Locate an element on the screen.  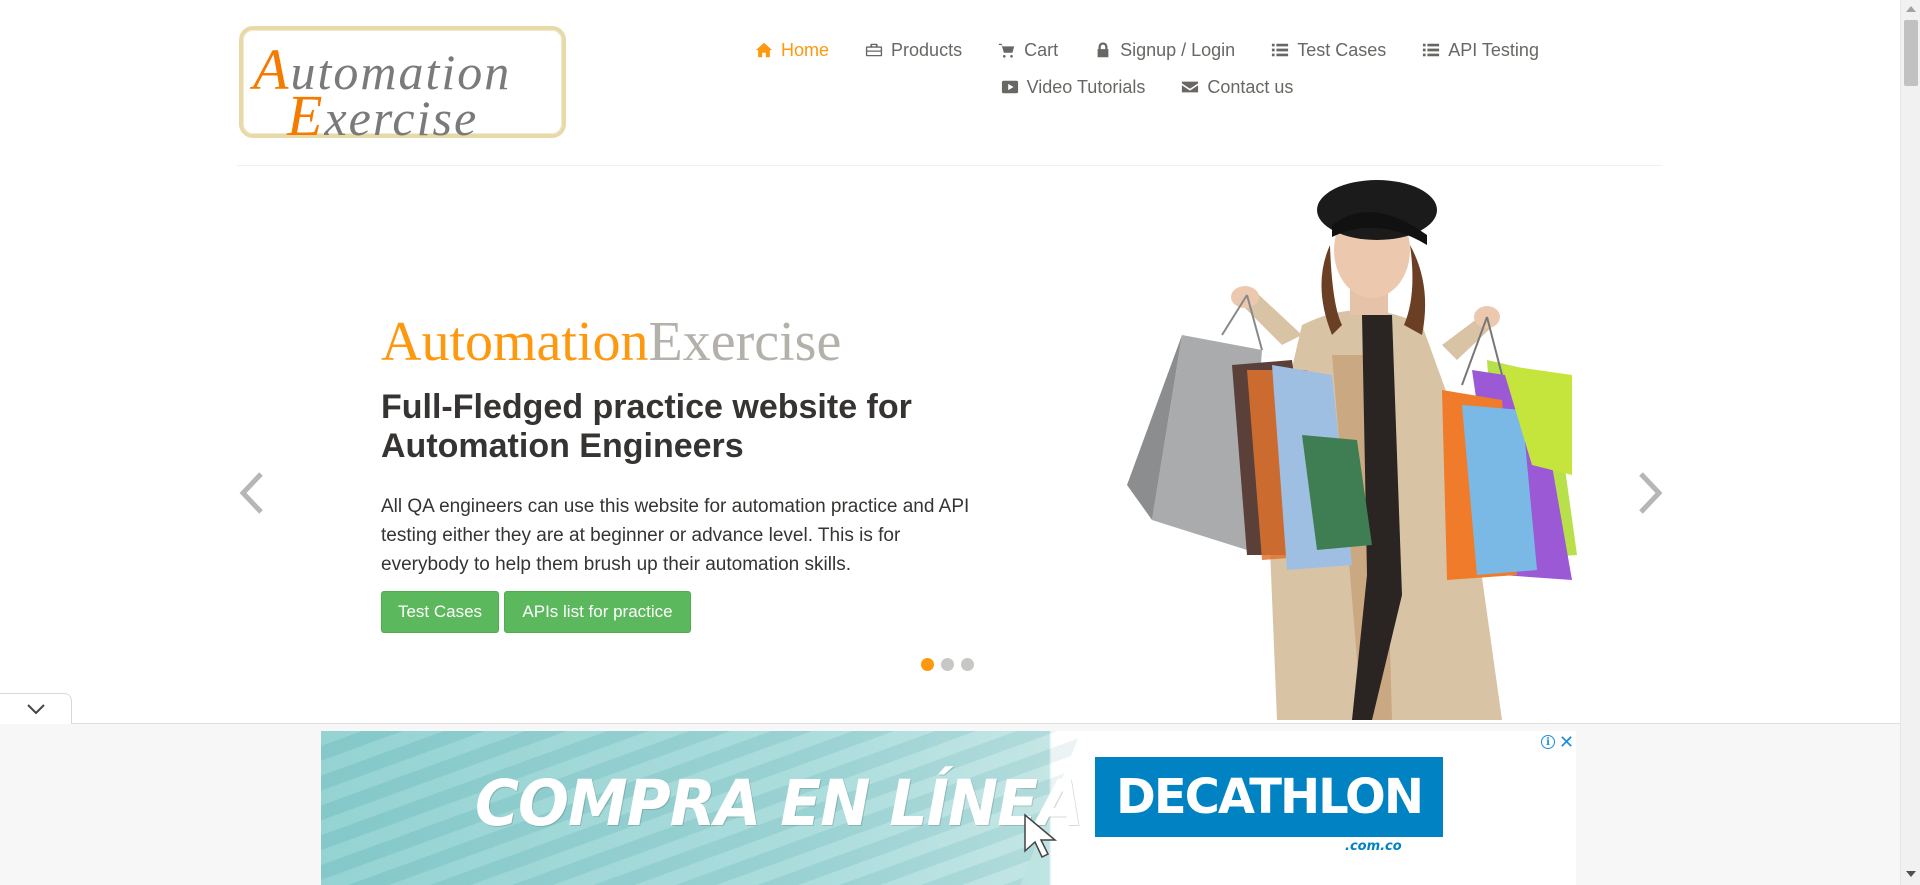
slider-brand-title: AutomationExercise is located at coordinates (611, 342).